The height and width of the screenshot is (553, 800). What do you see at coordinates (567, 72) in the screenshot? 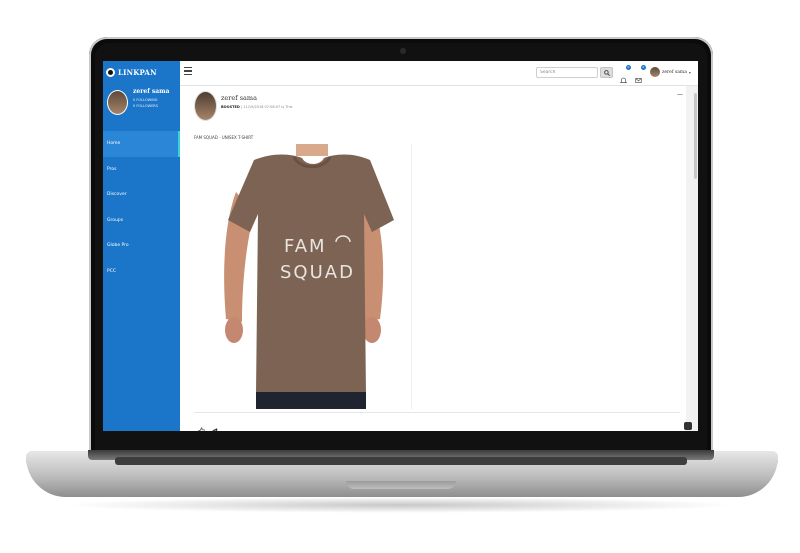
I see `search-input` at bounding box center [567, 72].